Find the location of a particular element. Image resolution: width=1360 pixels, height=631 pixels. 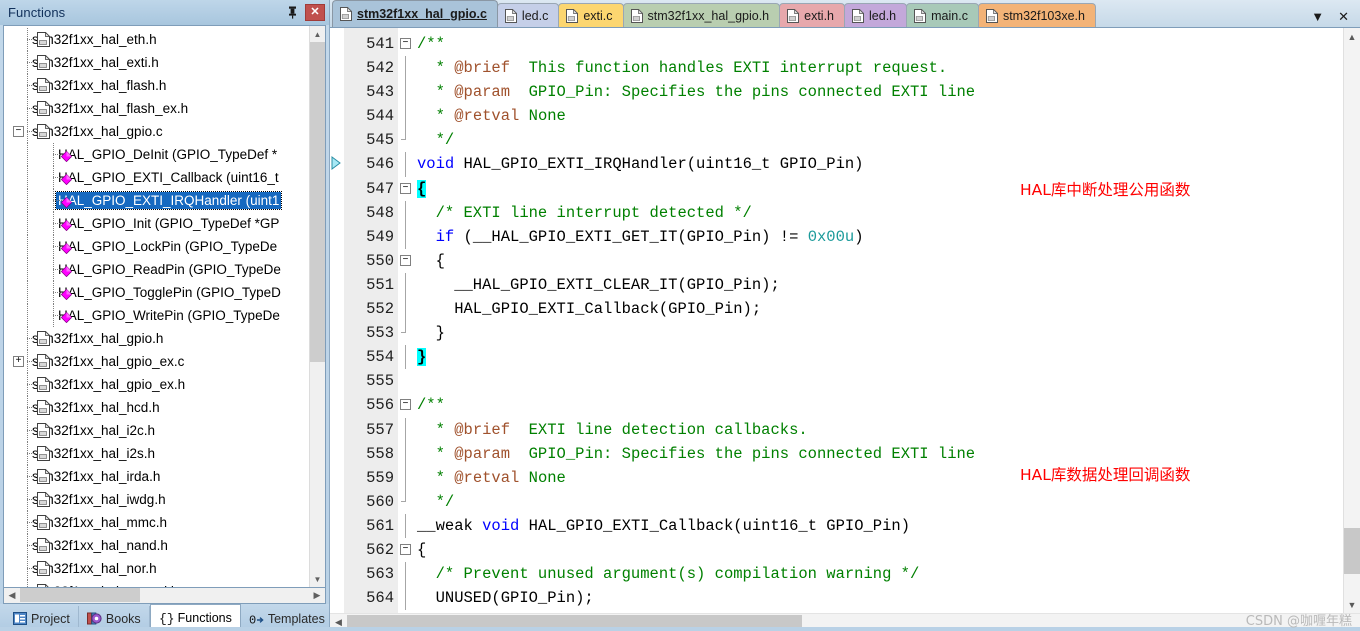

editor-scroll-down-arrow-icon: ▼ is located at coordinates (1352, 604).